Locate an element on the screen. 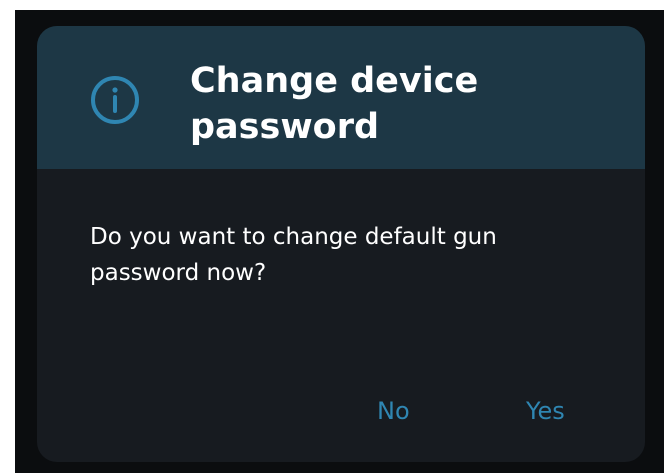 This screenshot has height=473, width=664. yes-button: Yes is located at coordinates (545, 411).